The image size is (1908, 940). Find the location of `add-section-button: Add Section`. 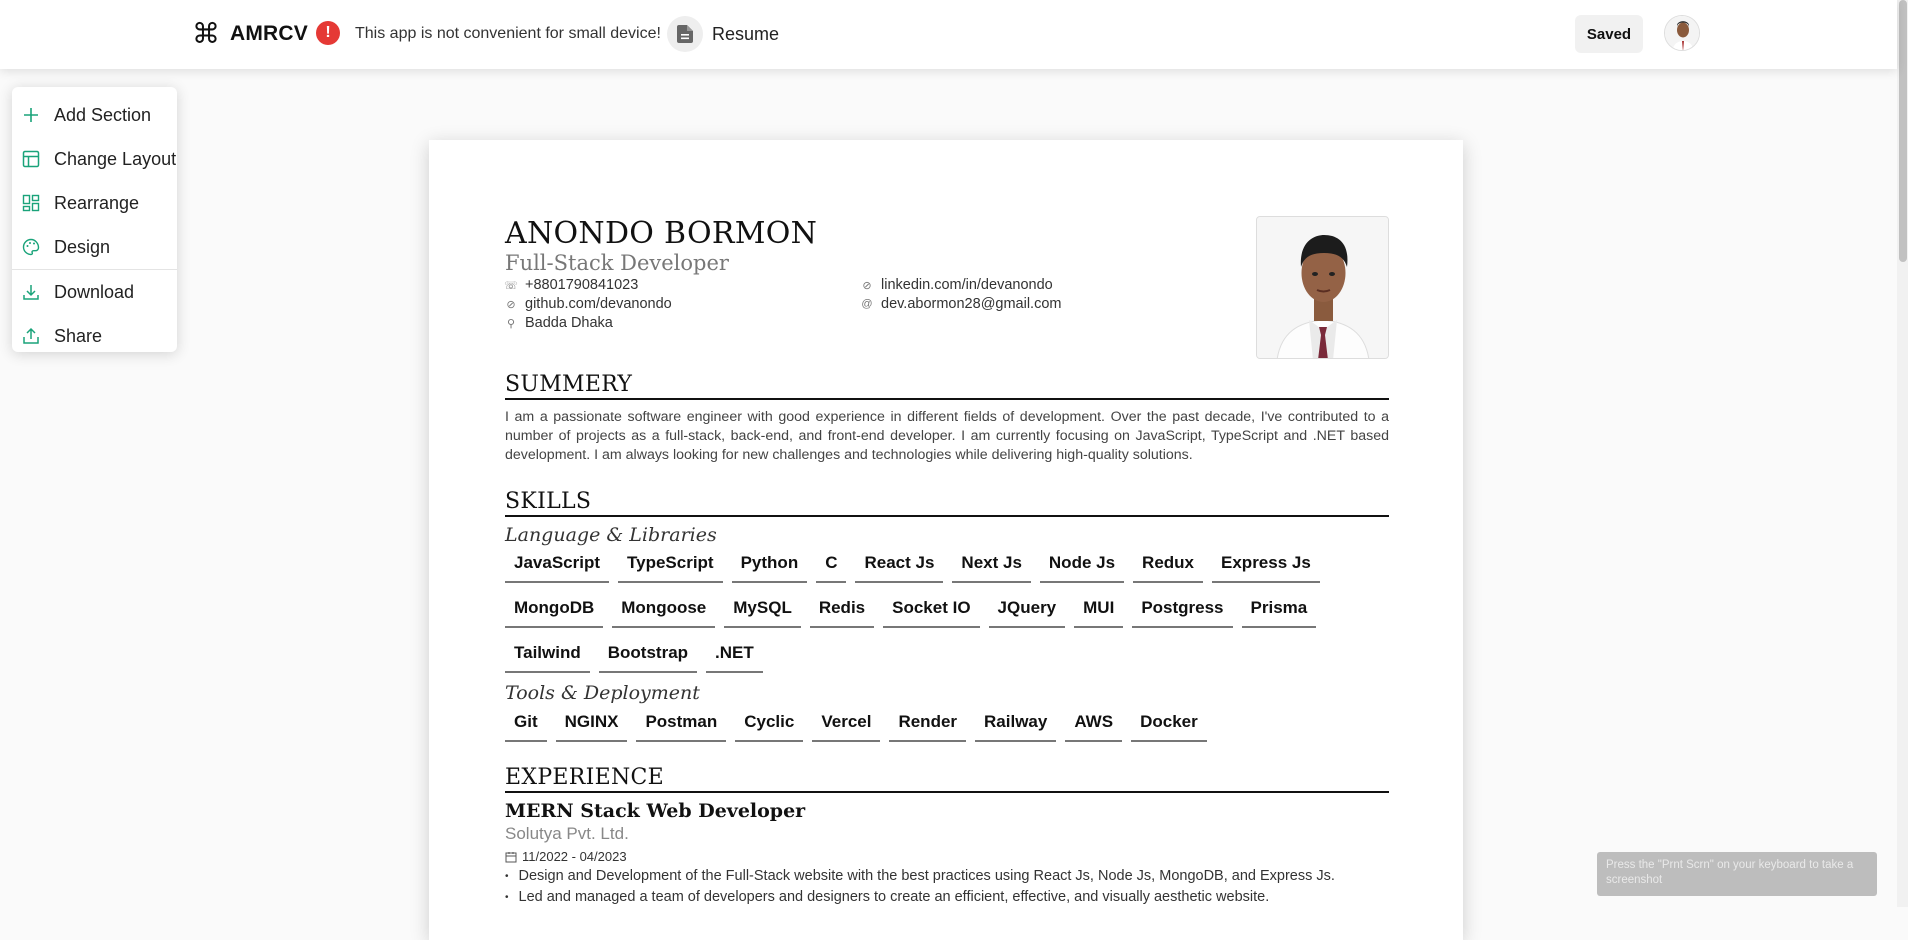

add-section-button: Add Section is located at coordinates (94, 115).